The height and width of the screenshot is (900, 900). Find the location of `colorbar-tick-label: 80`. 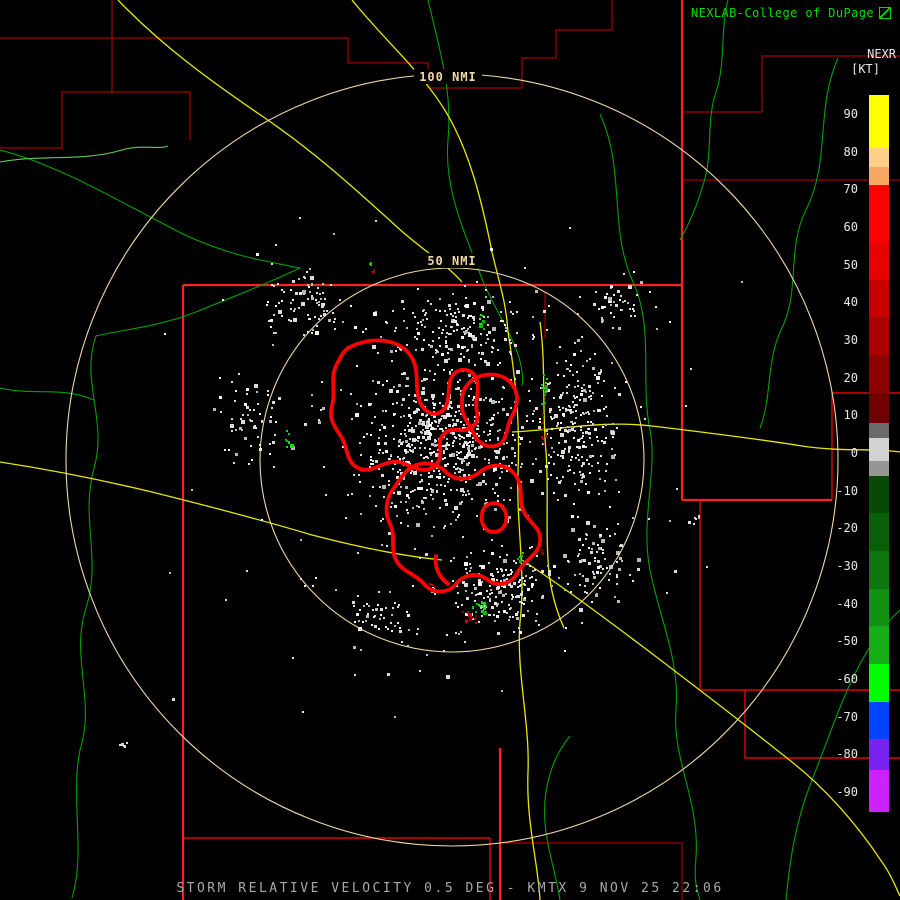

colorbar-tick-label: 80 is located at coordinates (850, 151).